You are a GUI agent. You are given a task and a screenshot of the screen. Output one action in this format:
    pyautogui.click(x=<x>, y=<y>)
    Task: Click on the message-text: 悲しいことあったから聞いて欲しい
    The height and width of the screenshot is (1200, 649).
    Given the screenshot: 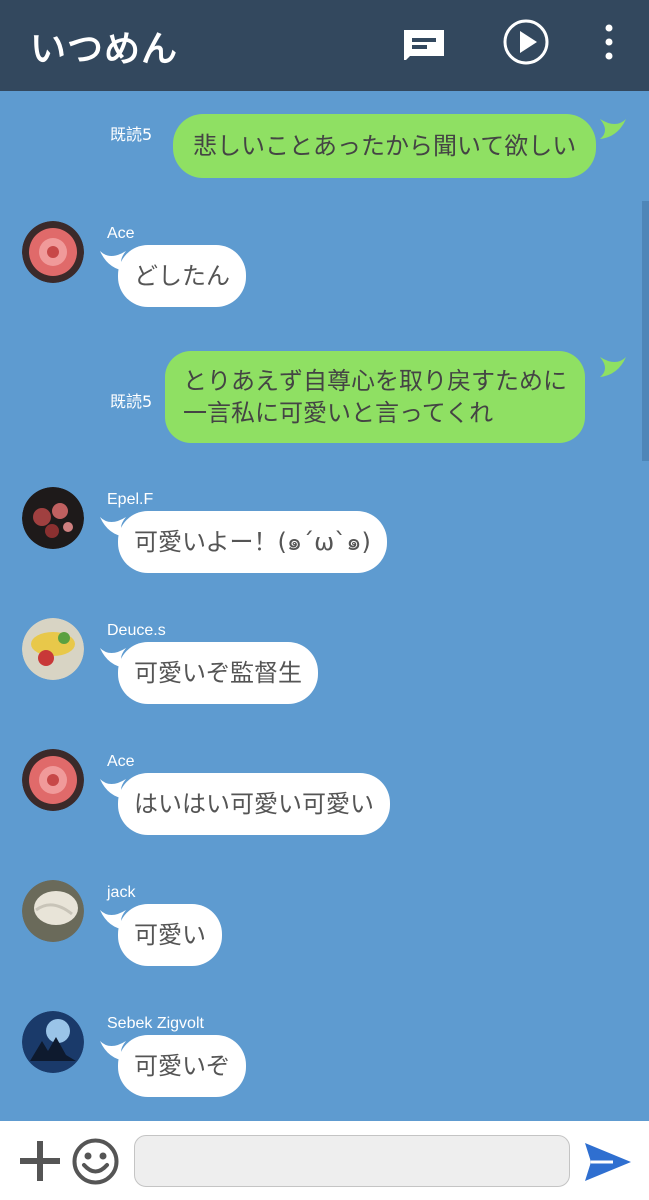 What is the action you would take?
    pyautogui.click(x=385, y=146)
    